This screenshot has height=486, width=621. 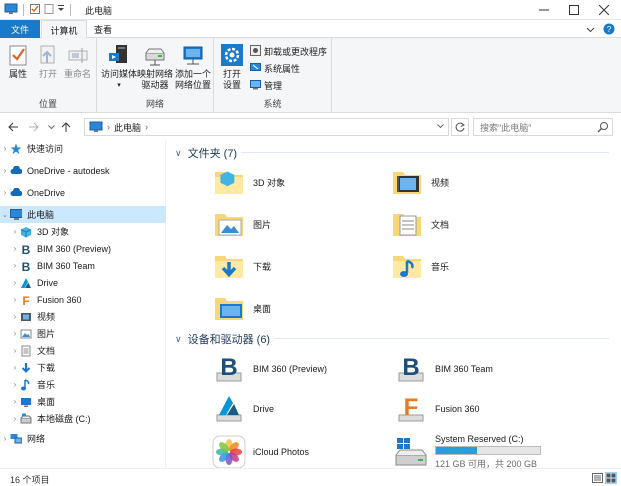 What do you see at coordinates (543, 127) in the screenshot?
I see `search-input: 搜索"此电脑"` at bounding box center [543, 127].